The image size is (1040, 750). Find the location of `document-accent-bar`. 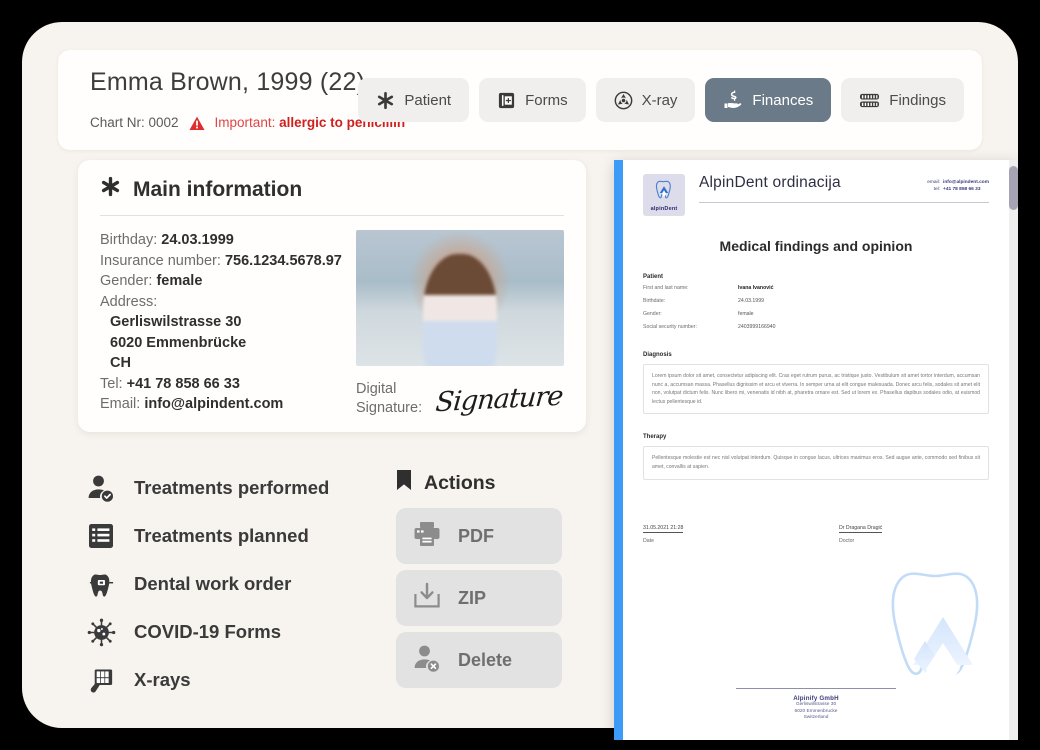

document-accent-bar is located at coordinates (618, 450).